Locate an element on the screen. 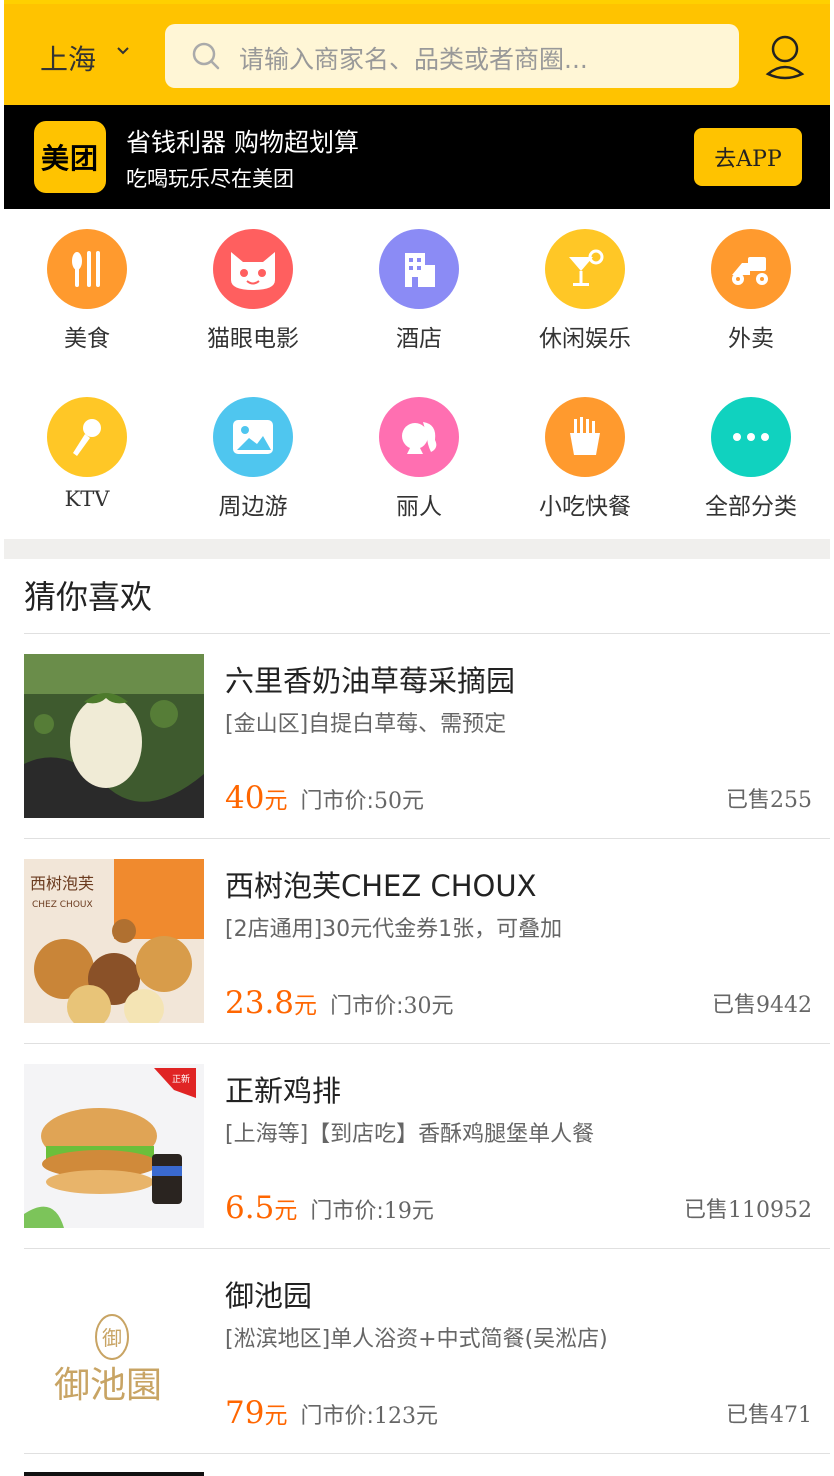  price-value: 79 is located at coordinates (245, 1413).